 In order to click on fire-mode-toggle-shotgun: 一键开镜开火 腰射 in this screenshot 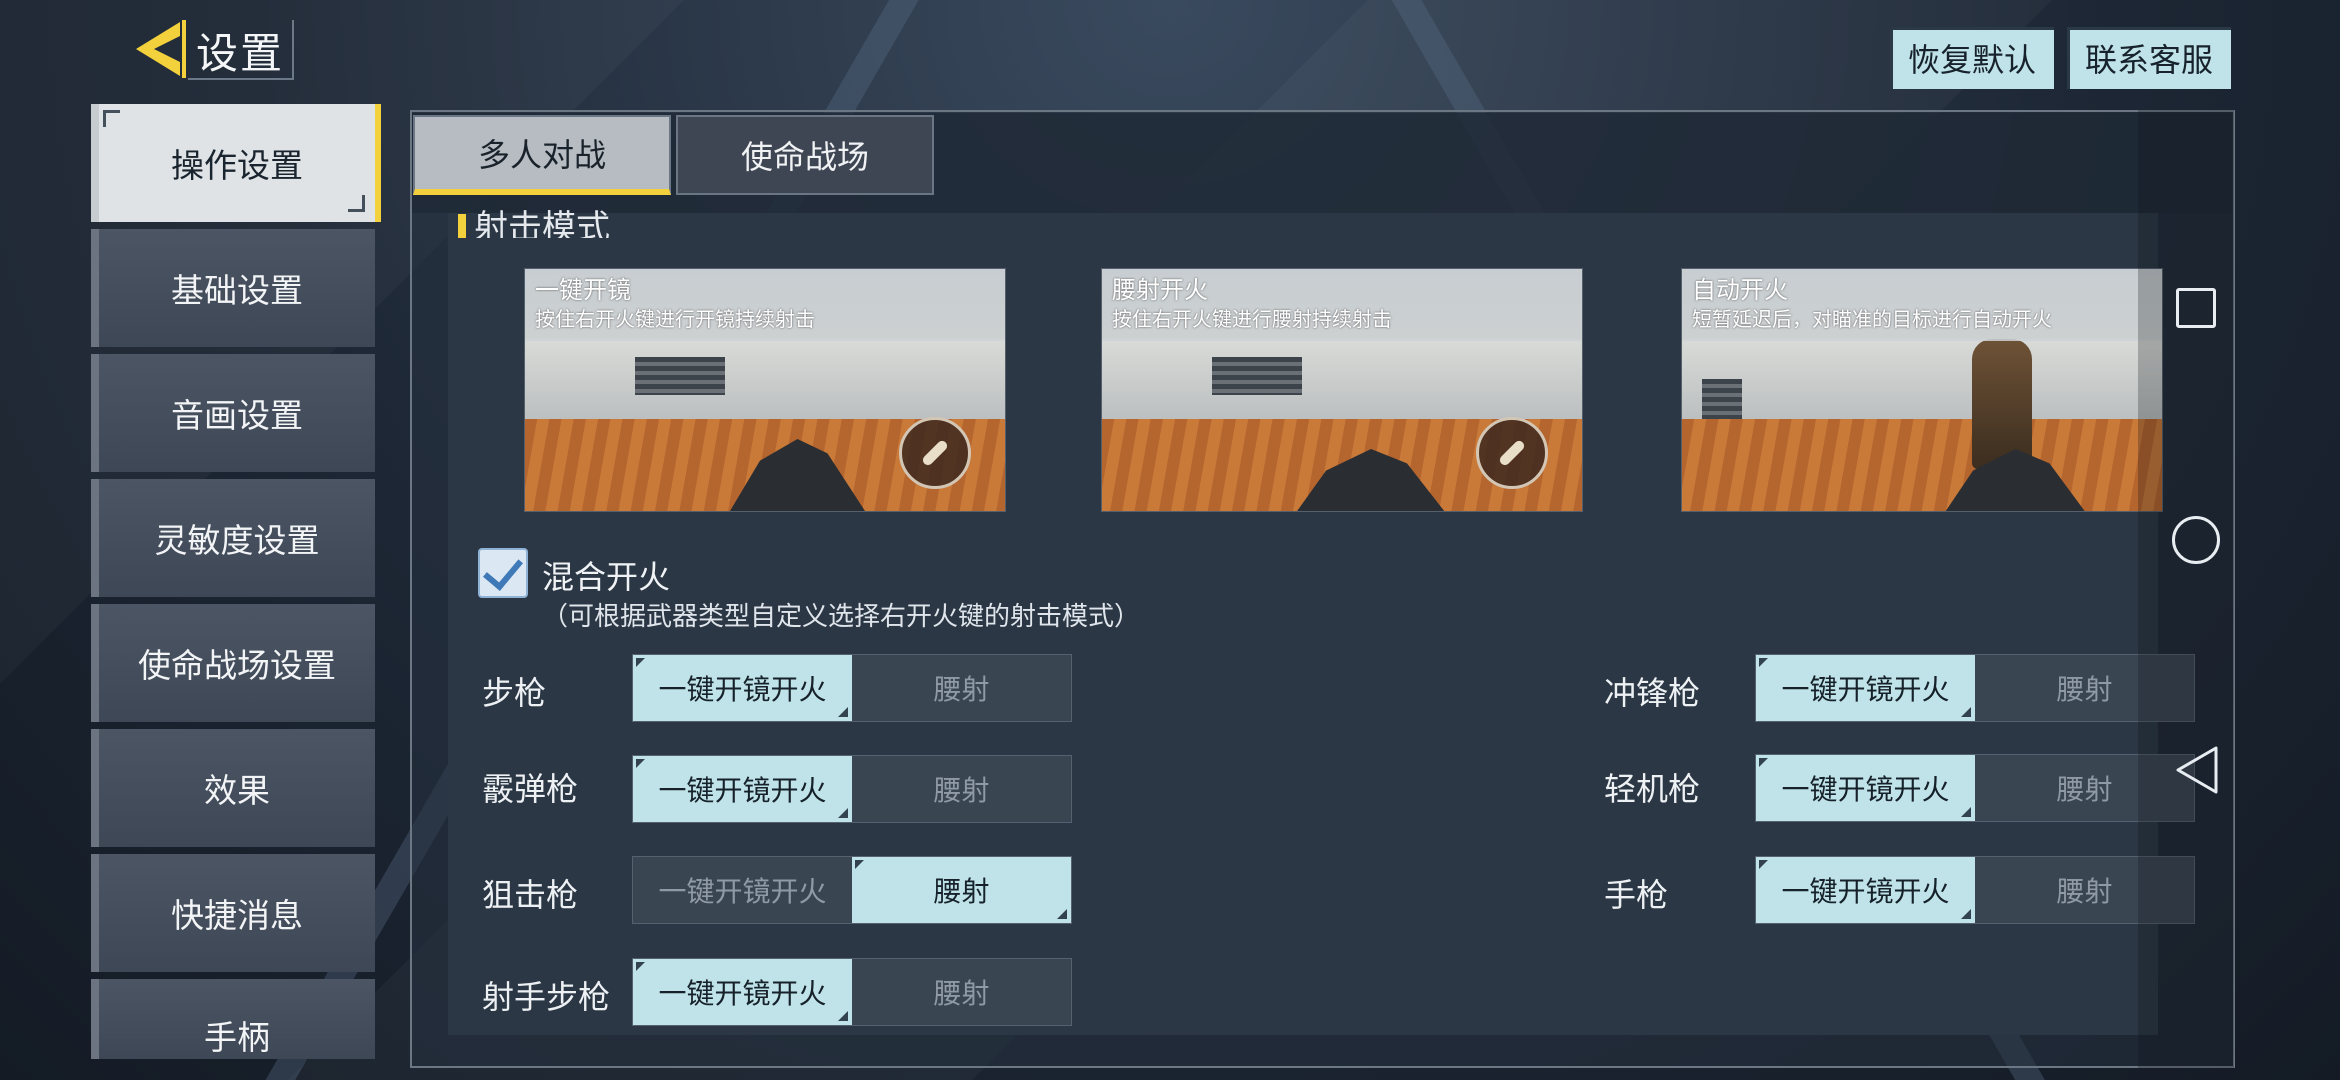, I will do `click(852, 789)`.